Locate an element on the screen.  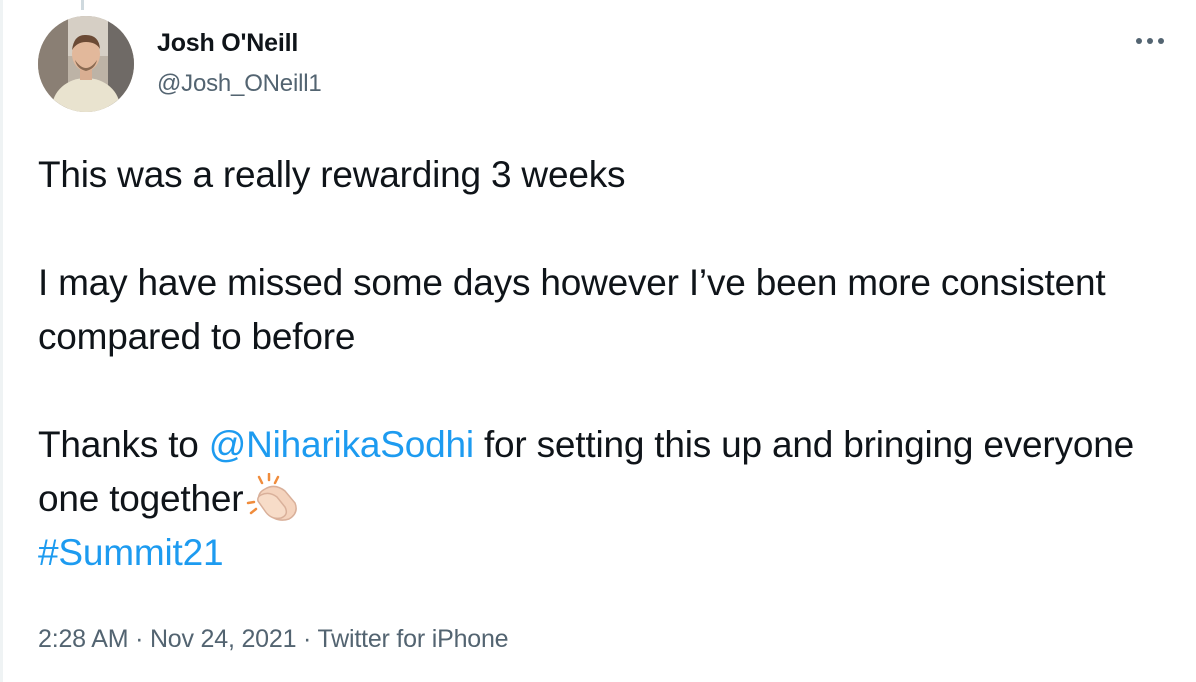
tweet-source: Twitter for iPhone is located at coordinates (412, 639).